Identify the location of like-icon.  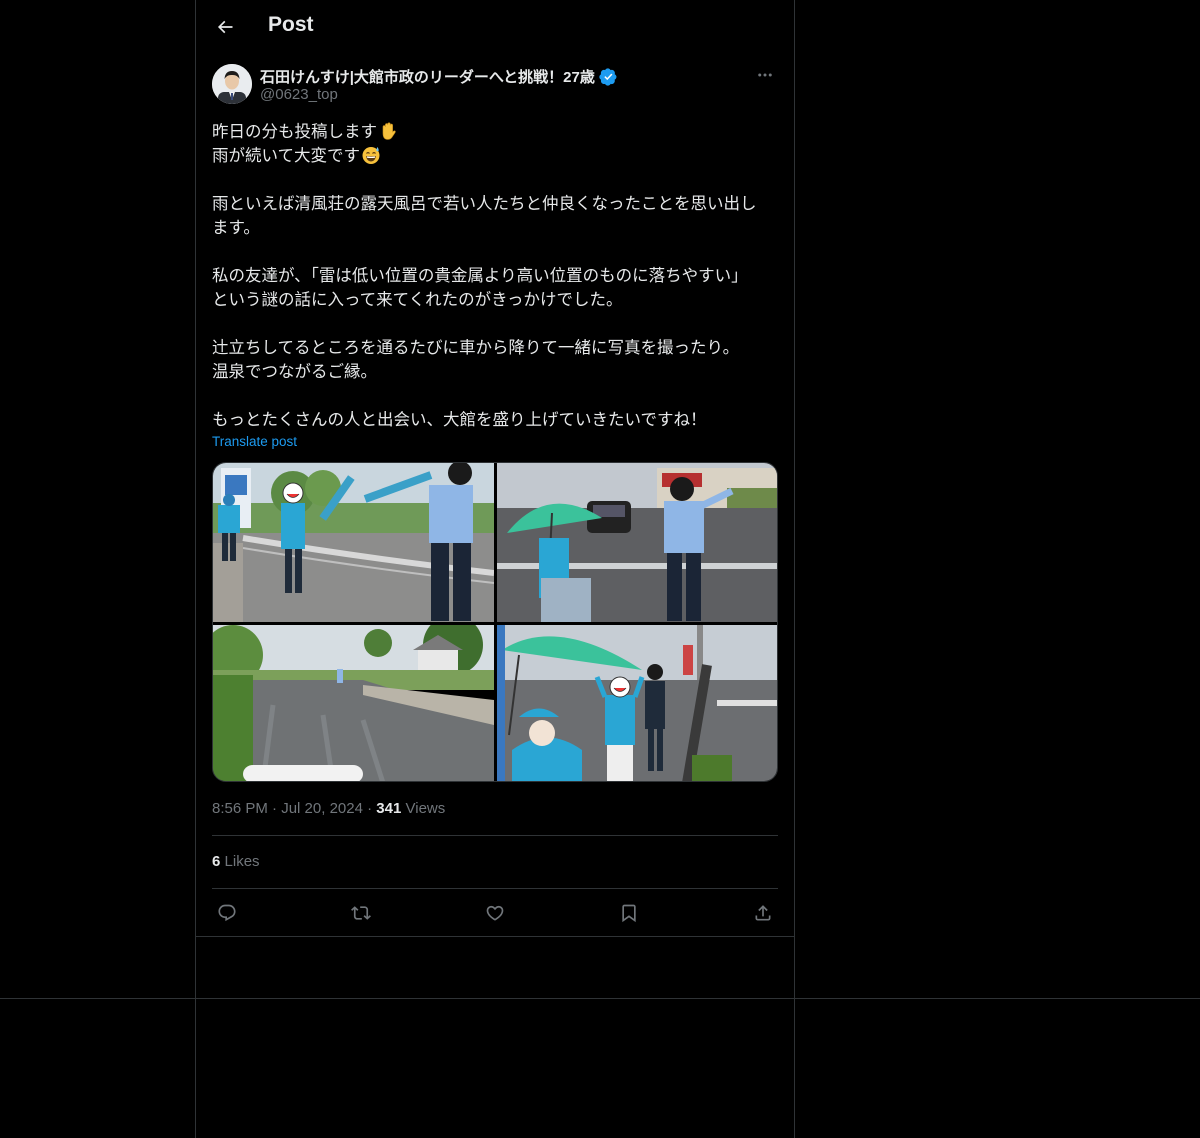
(495, 913).